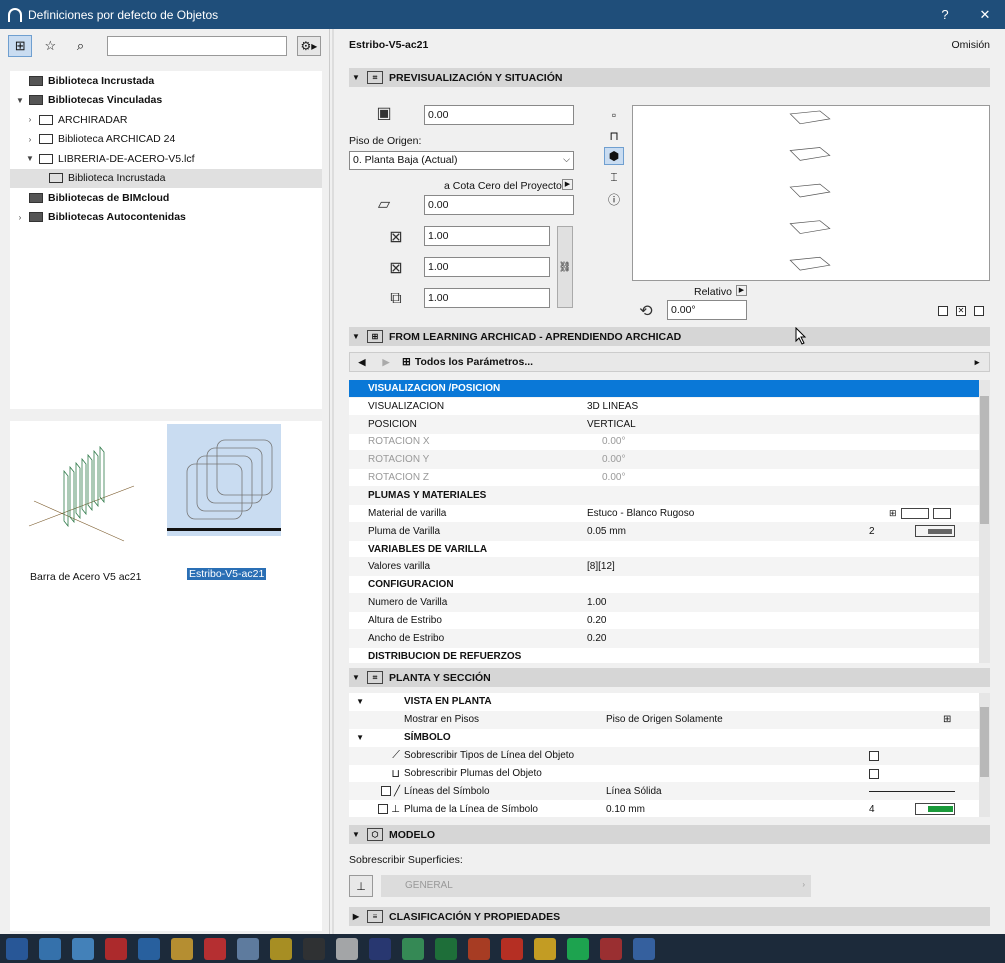 The height and width of the screenshot is (963, 1005). What do you see at coordinates (669, 77) in the screenshot?
I see `section-preview-header: ▼ ⌗ PREVISUALIZACIÓN Y SITUACIÓN` at bounding box center [669, 77].